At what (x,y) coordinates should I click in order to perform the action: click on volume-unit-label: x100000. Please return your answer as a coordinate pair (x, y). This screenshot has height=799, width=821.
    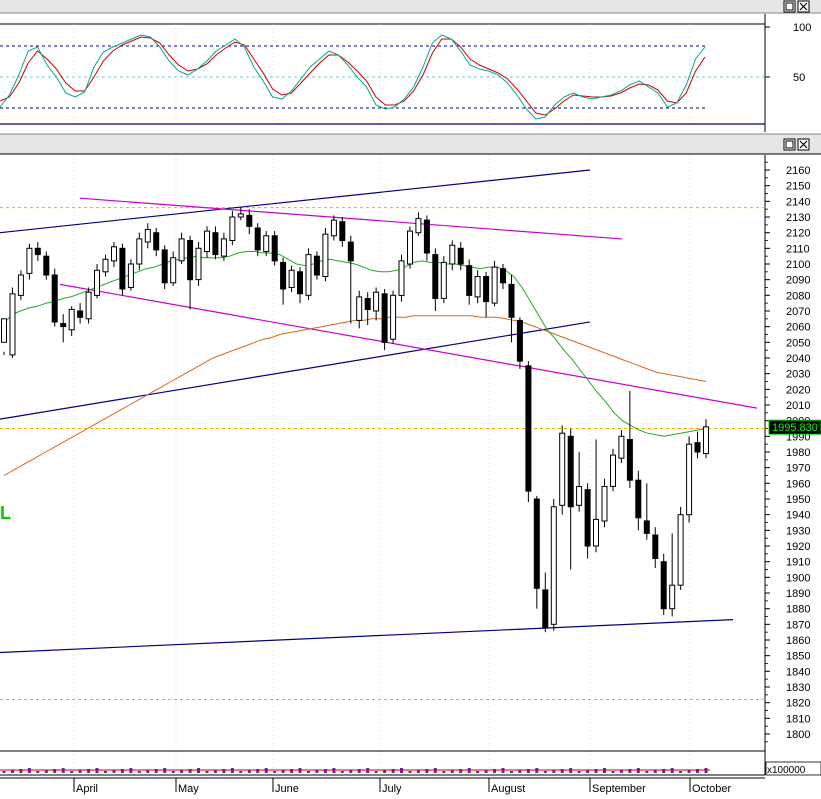
    Looking at the image, I should click on (786, 770).